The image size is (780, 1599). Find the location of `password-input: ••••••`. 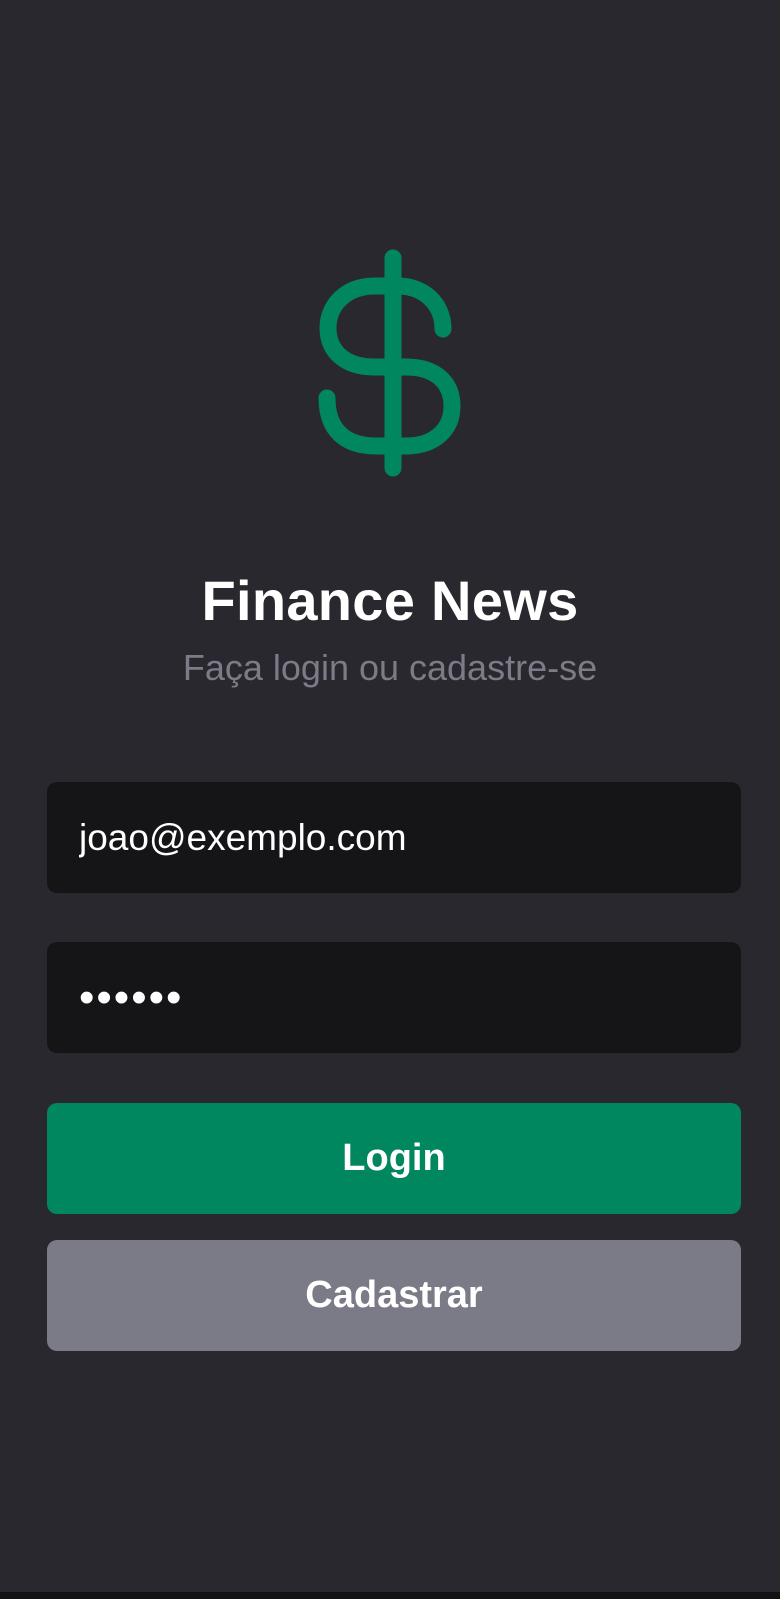

password-input: •••••• is located at coordinates (131, 998).